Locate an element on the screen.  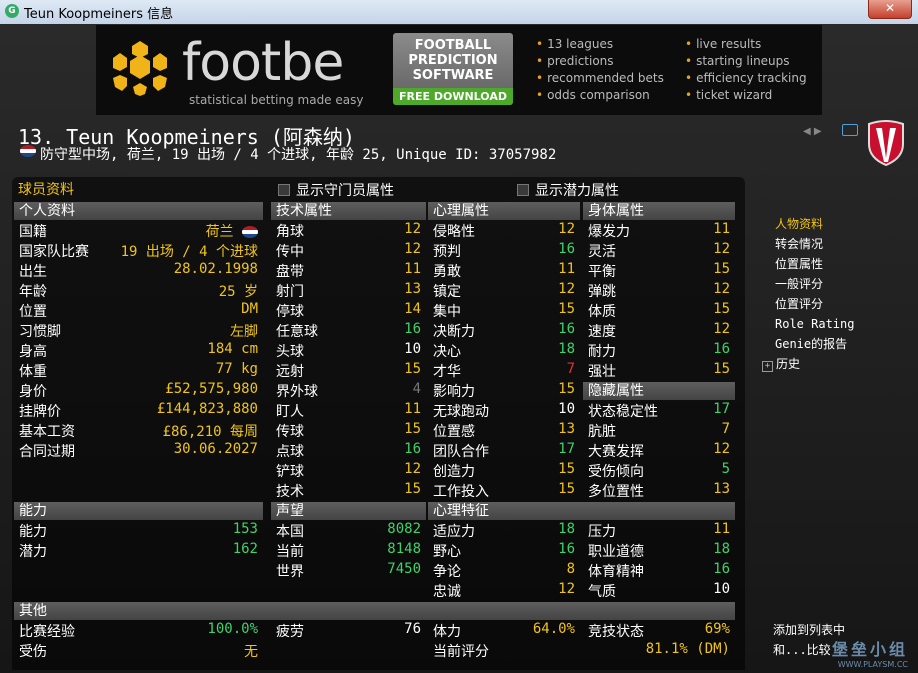
table-row: 体质 15 is located at coordinates (659, 310).